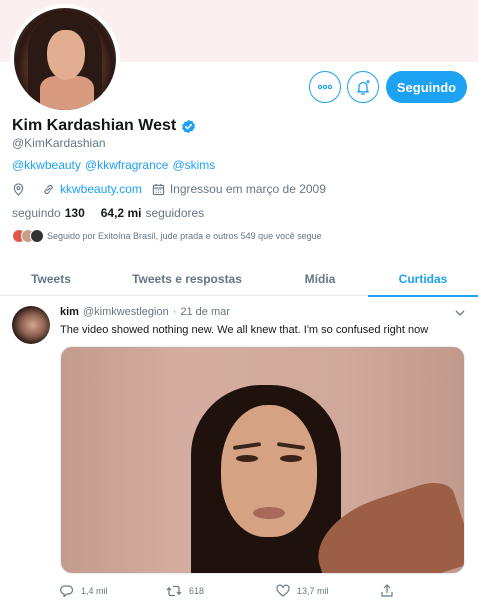 The image size is (478, 604). I want to click on tweet-actions: 1,4 mil 618 13,7 mil, so click(227, 591).